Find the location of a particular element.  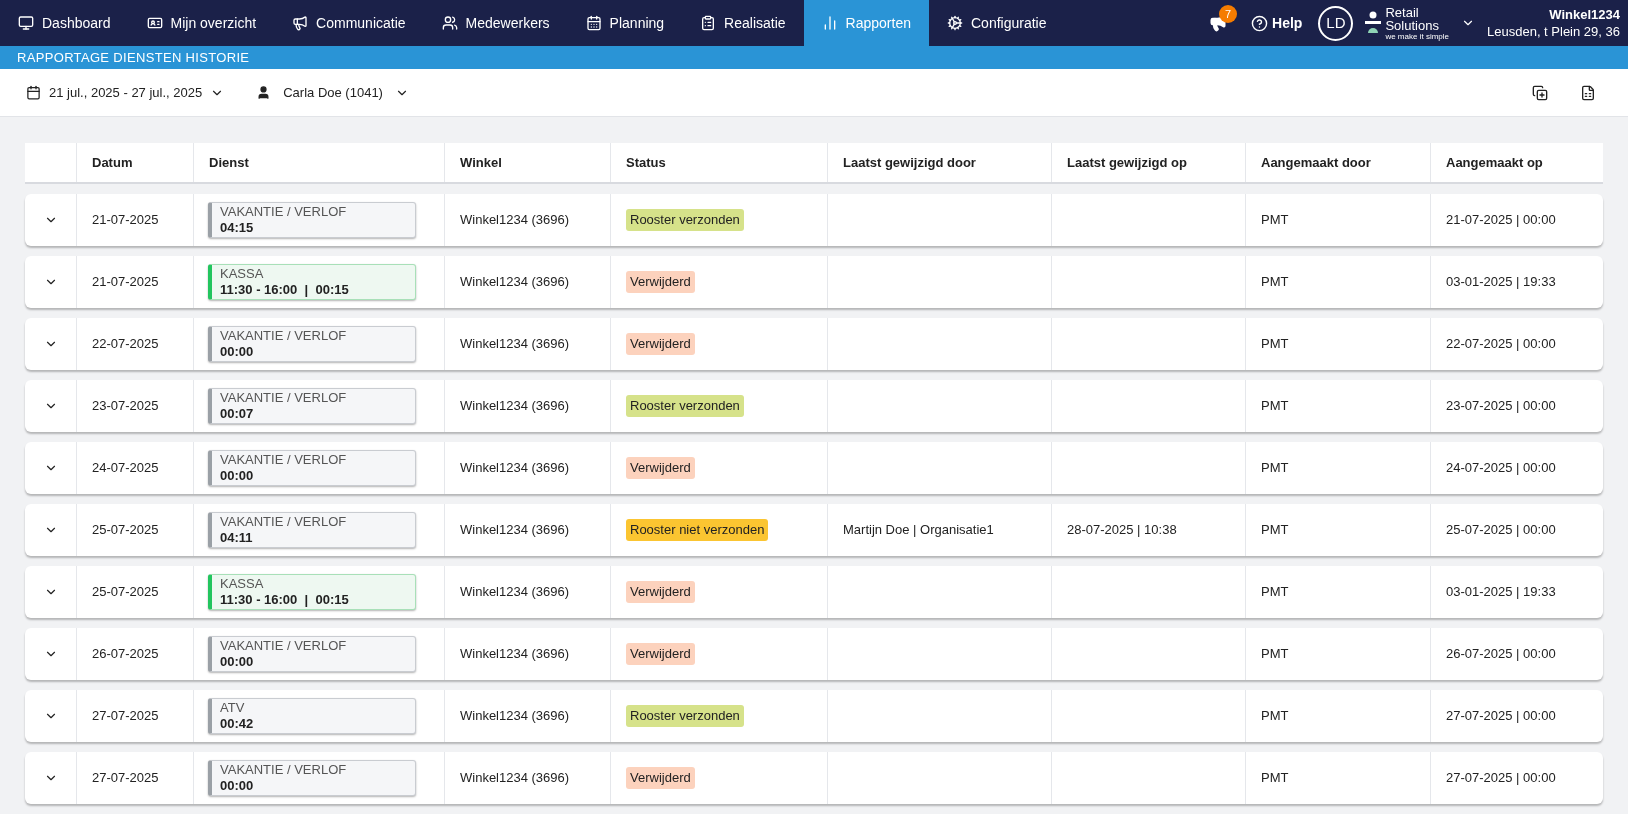

status-tag: Rooster niet verzonden is located at coordinates (697, 530).